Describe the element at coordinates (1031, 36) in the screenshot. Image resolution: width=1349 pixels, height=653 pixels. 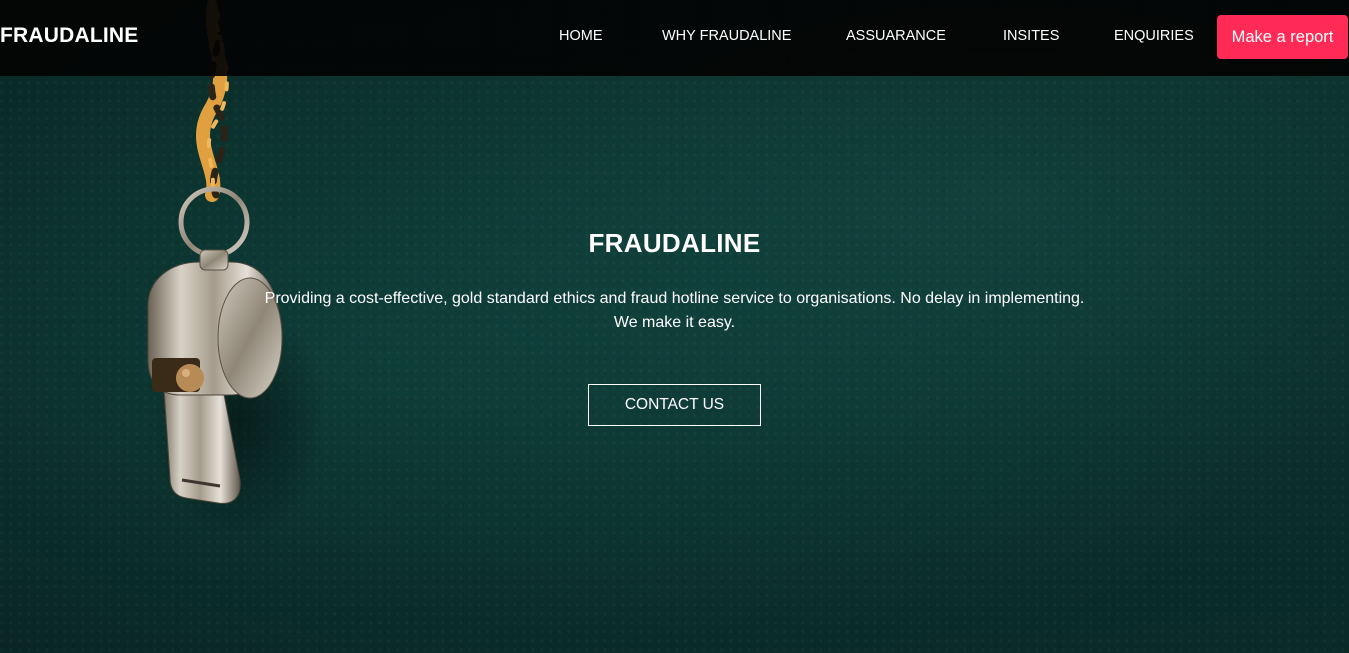
I see `nav-link-insites: INSITES` at that location.